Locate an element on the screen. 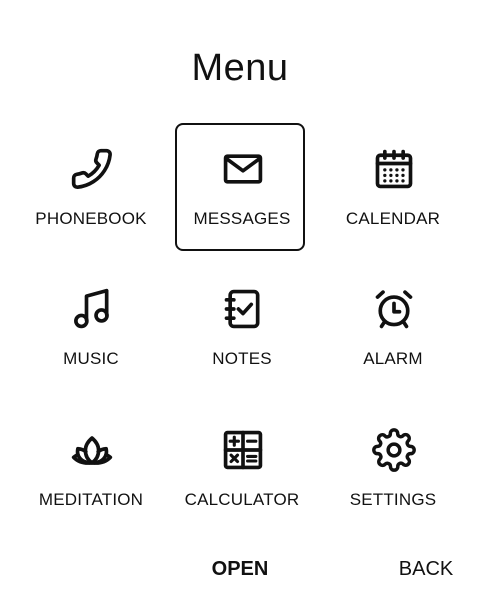 The width and height of the screenshot is (480, 600). music-note-icon is located at coordinates (92, 309).